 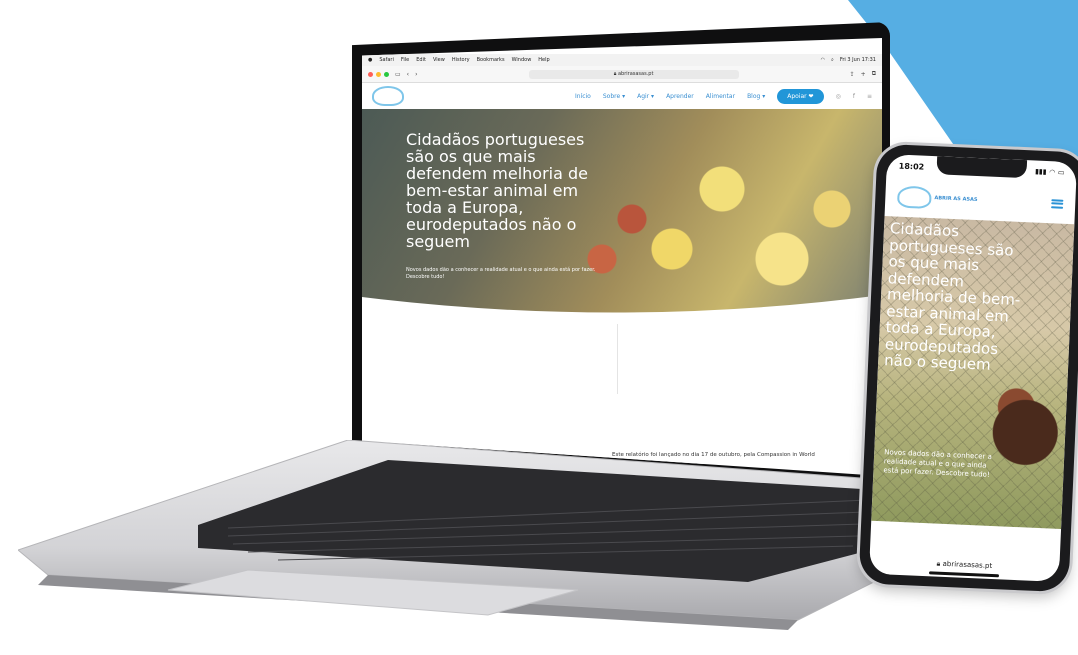 I want to click on phone-url-bar: 🔒︎ abrirasasas.pt, so click(x=964, y=565).